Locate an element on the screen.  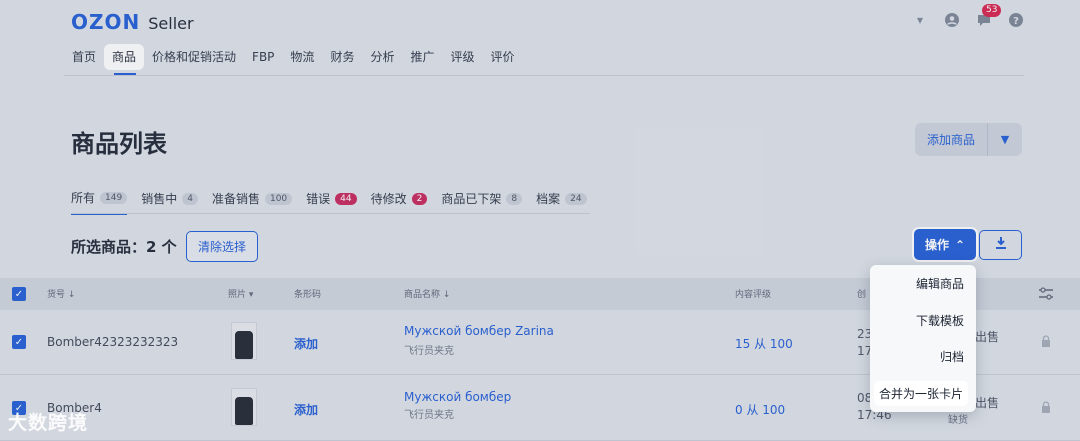
status-sub-label: 缺货 is located at coordinates (958, 420).